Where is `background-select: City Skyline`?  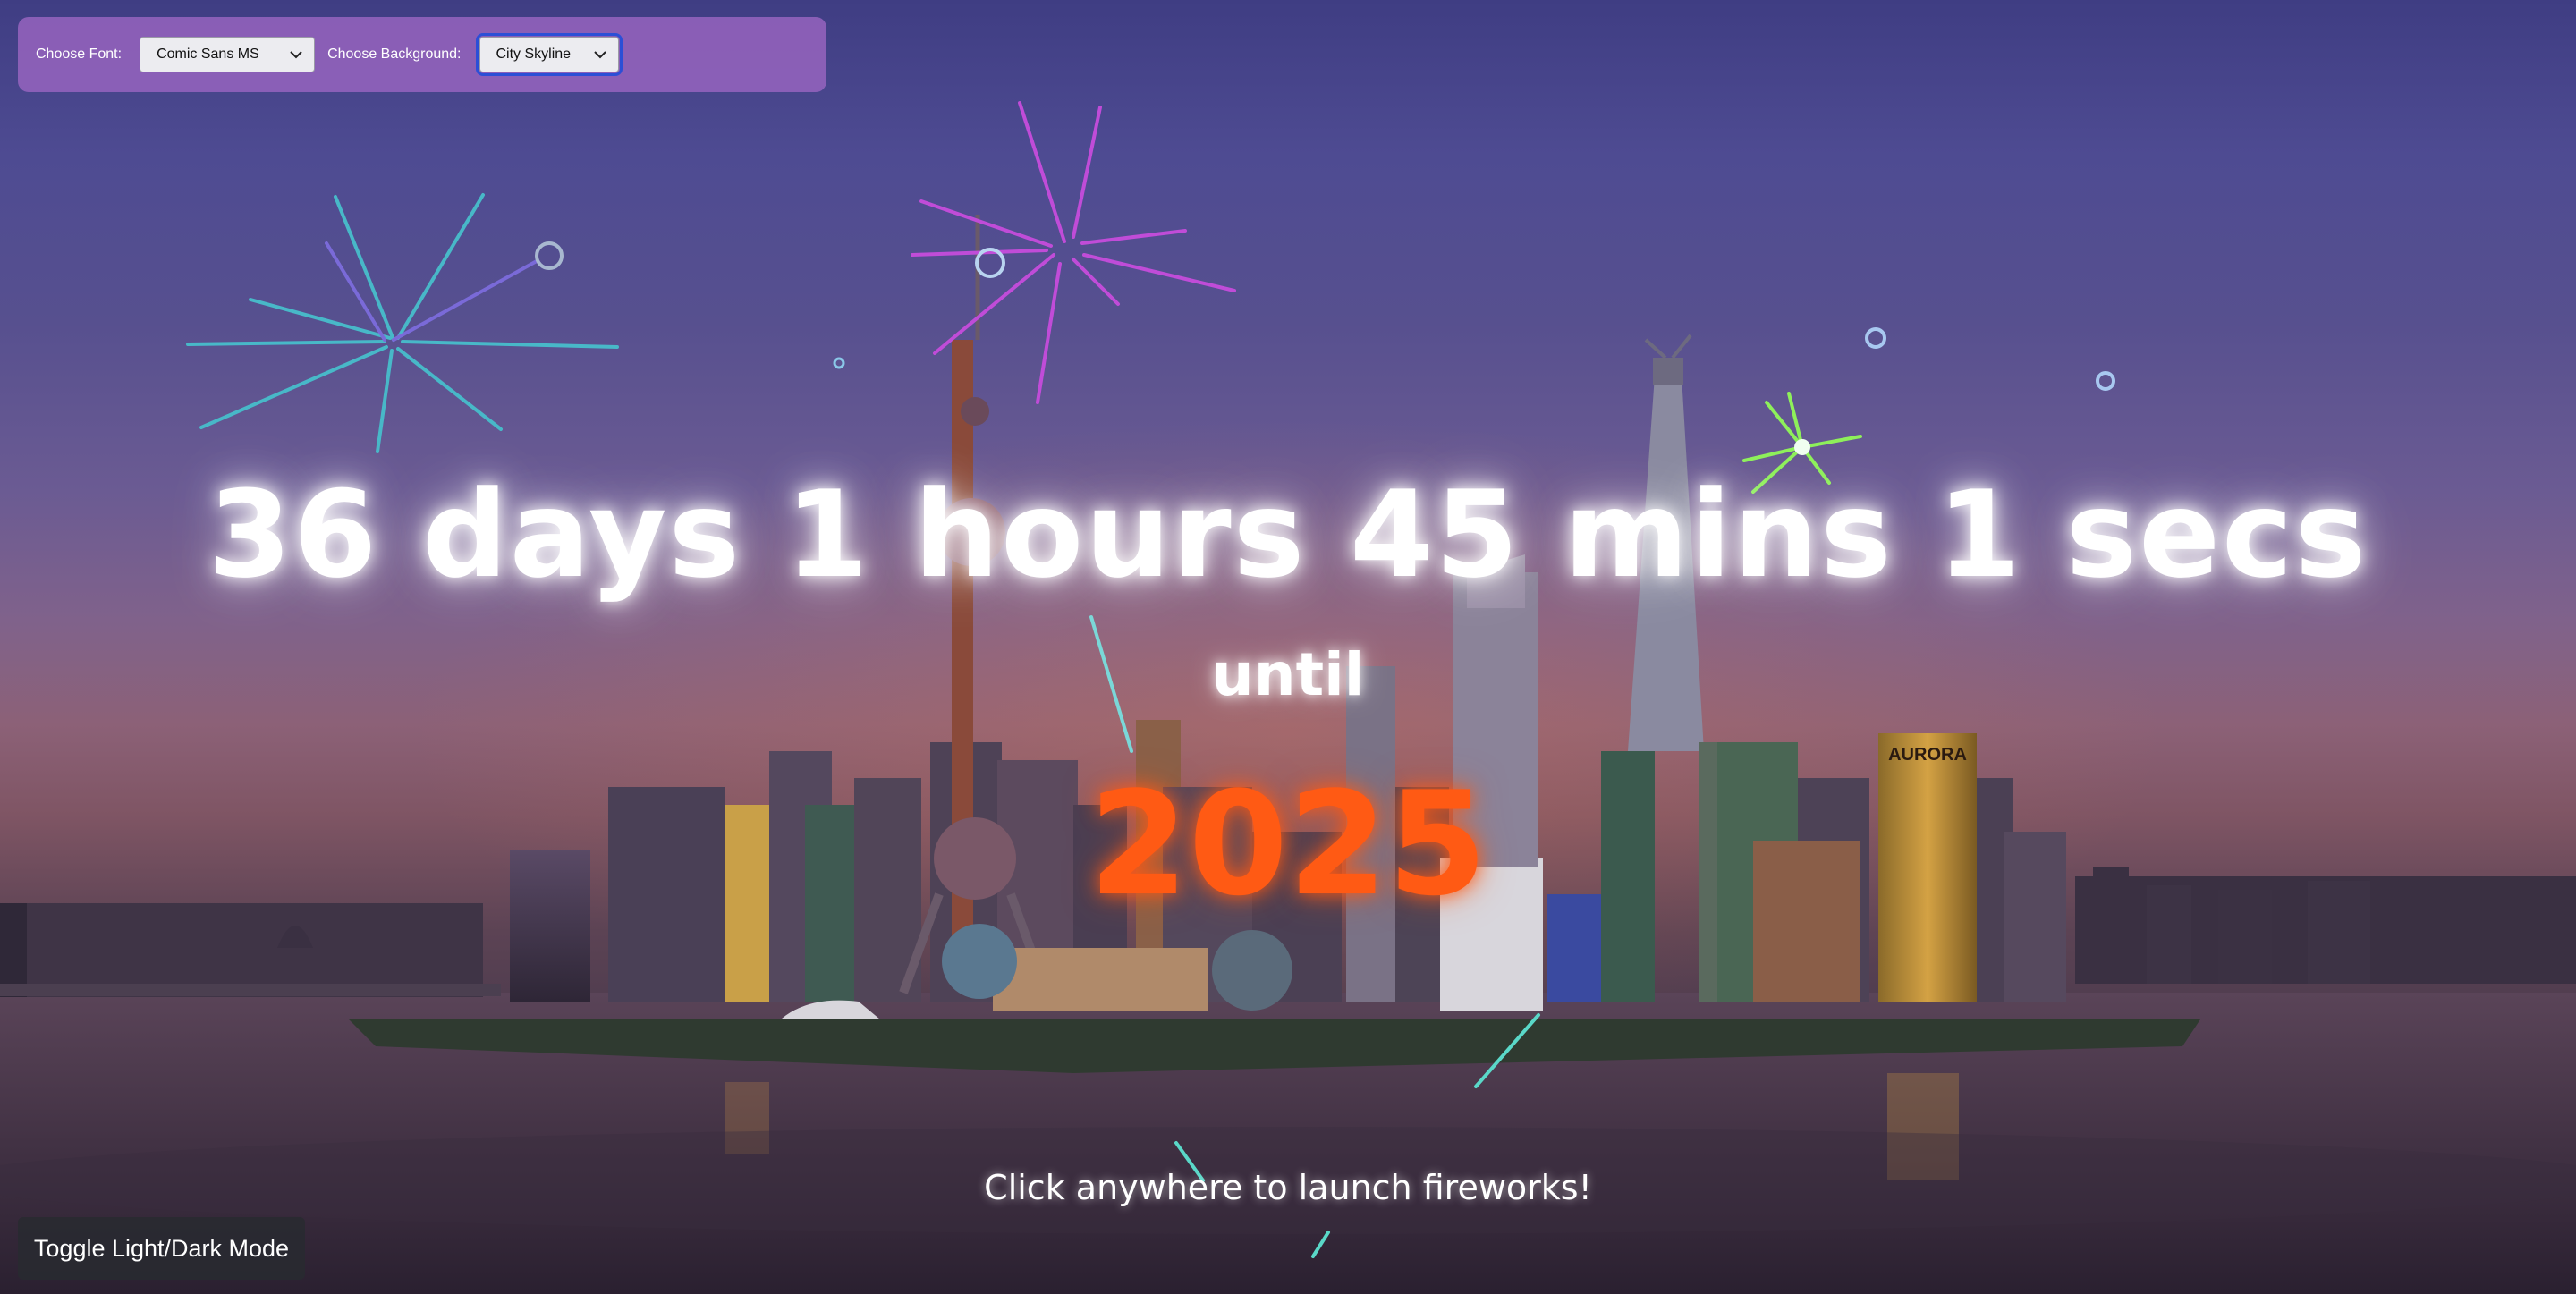
background-select: City Skyline is located at coordinates (549, 54).